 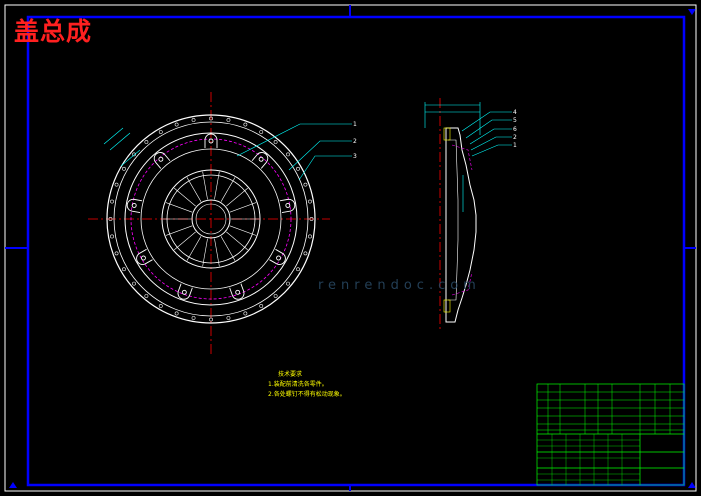 I want to click on callout-side-4: 4, so click(x=515, y=112).